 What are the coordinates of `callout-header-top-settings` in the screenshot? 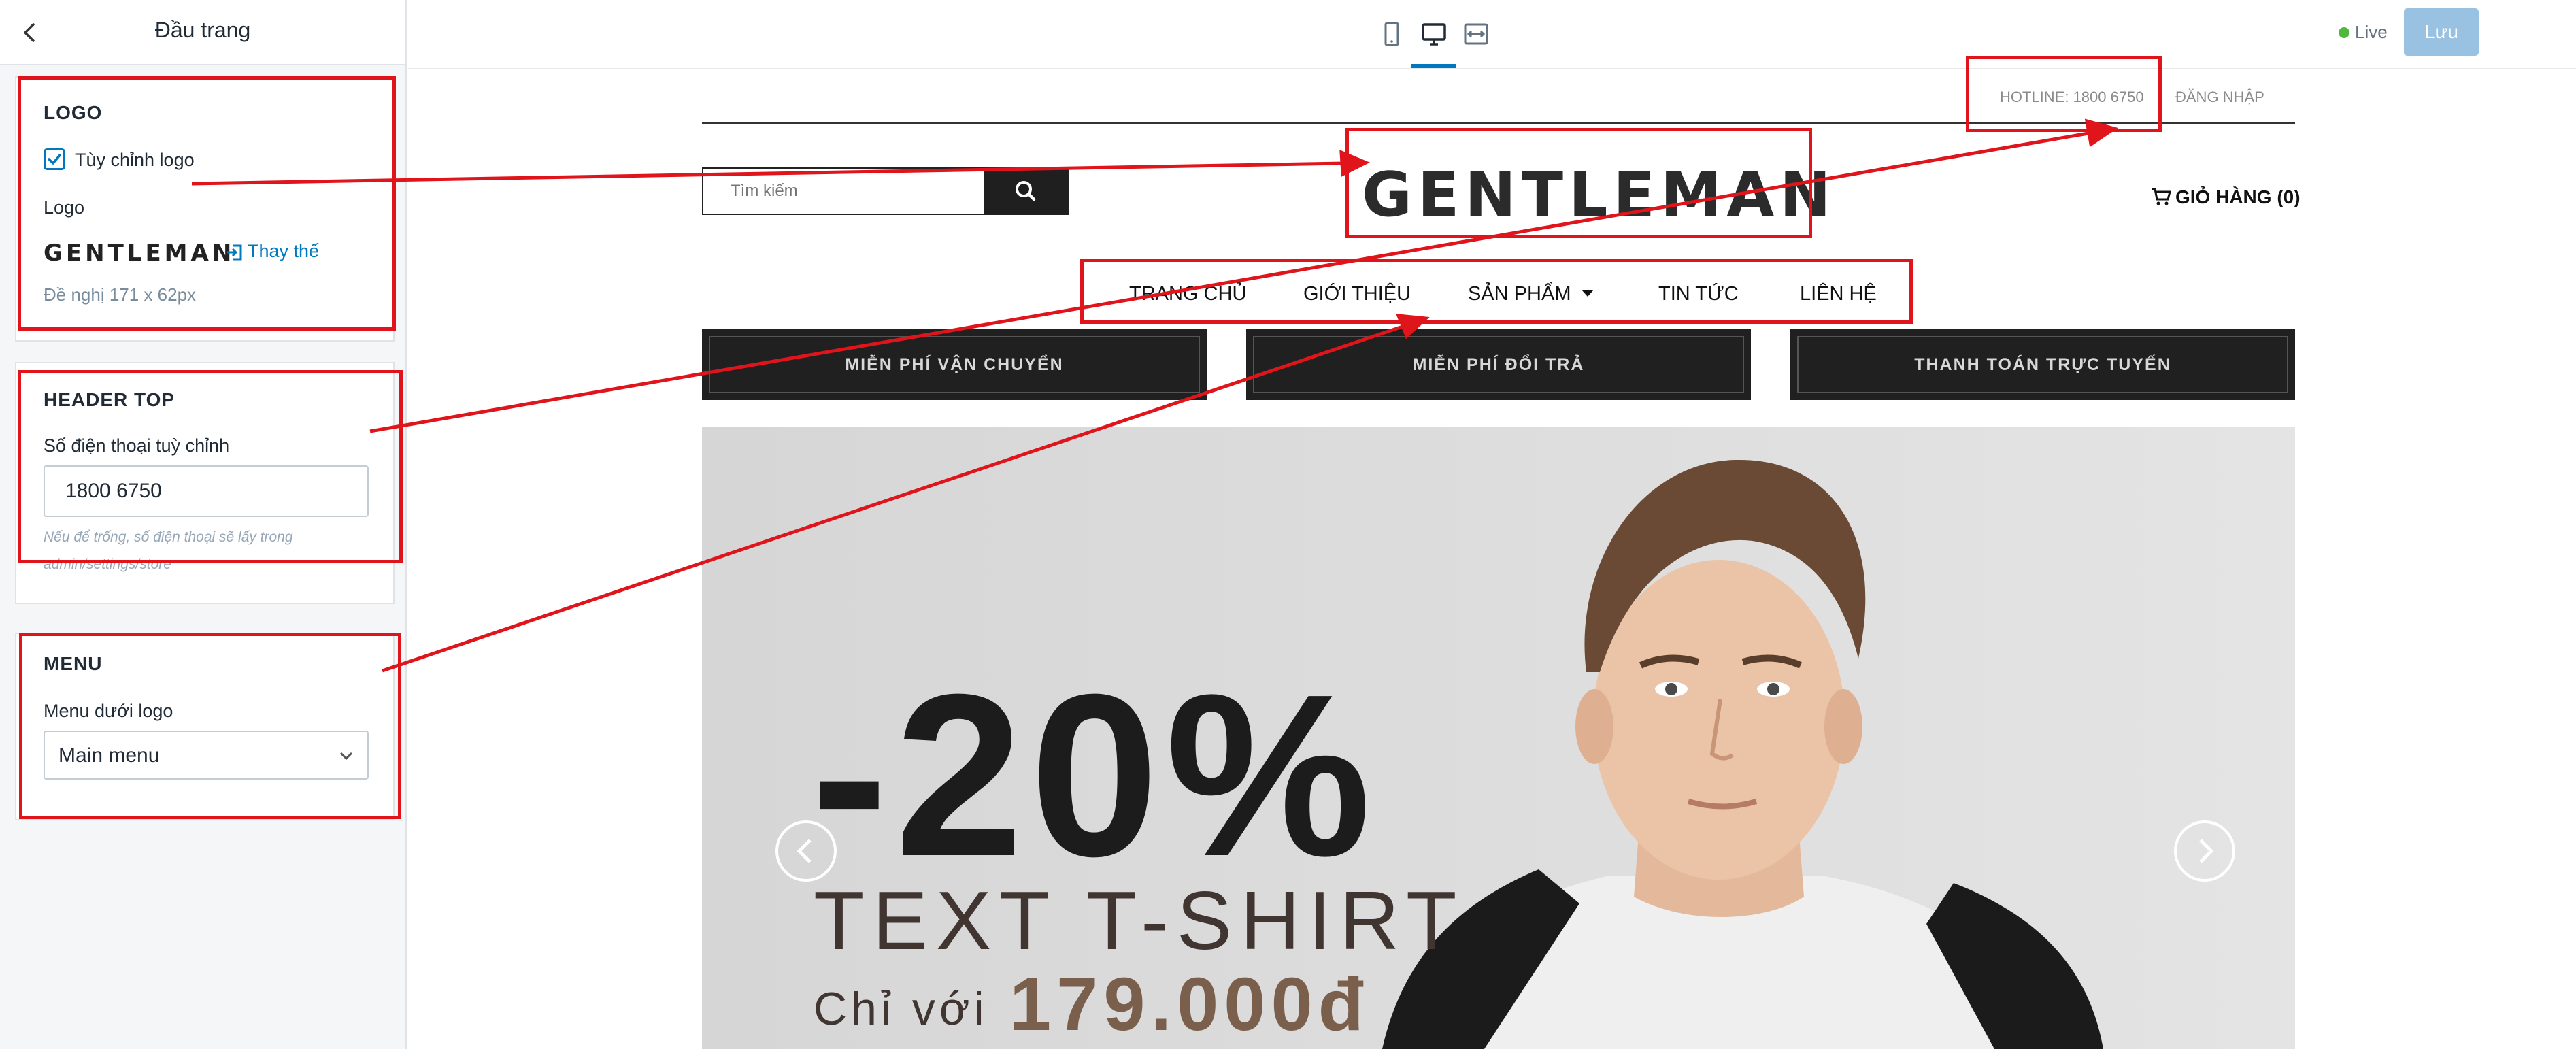 It's located at (210, 466).